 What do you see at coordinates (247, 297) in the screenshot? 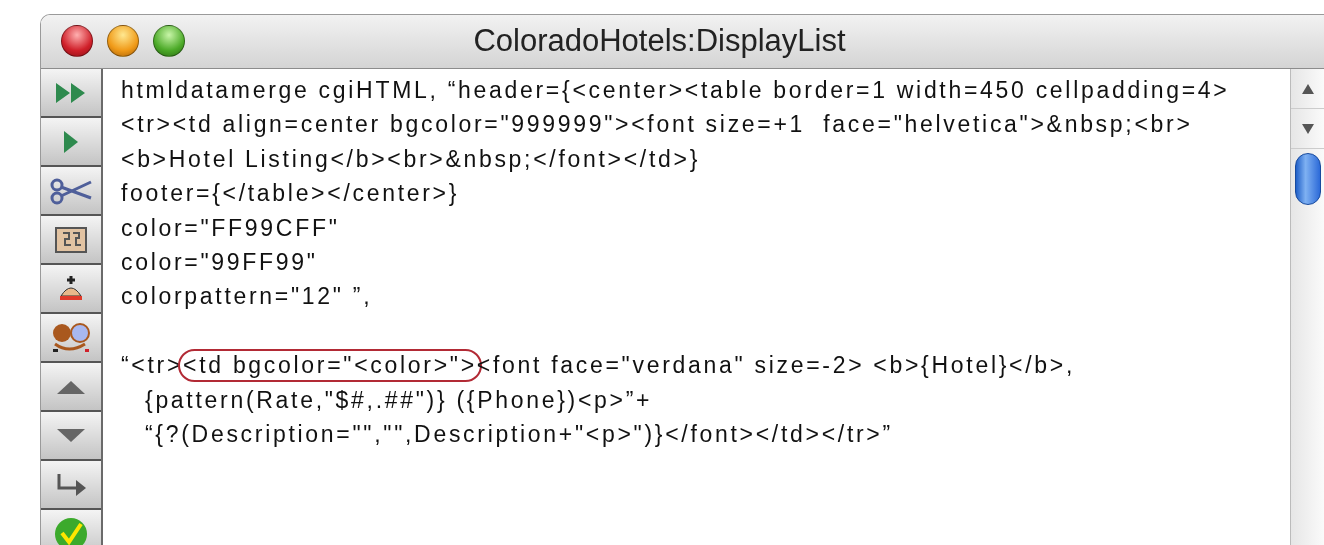
I see `code-line: colorpattern="12" ”,` at bounding box center [247, 297].